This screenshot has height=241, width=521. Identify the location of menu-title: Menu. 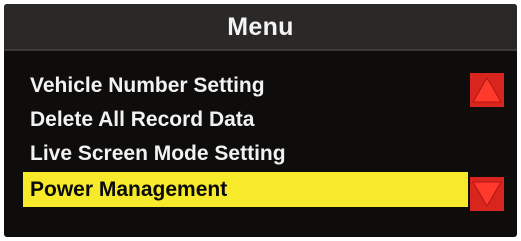
(260, 27).